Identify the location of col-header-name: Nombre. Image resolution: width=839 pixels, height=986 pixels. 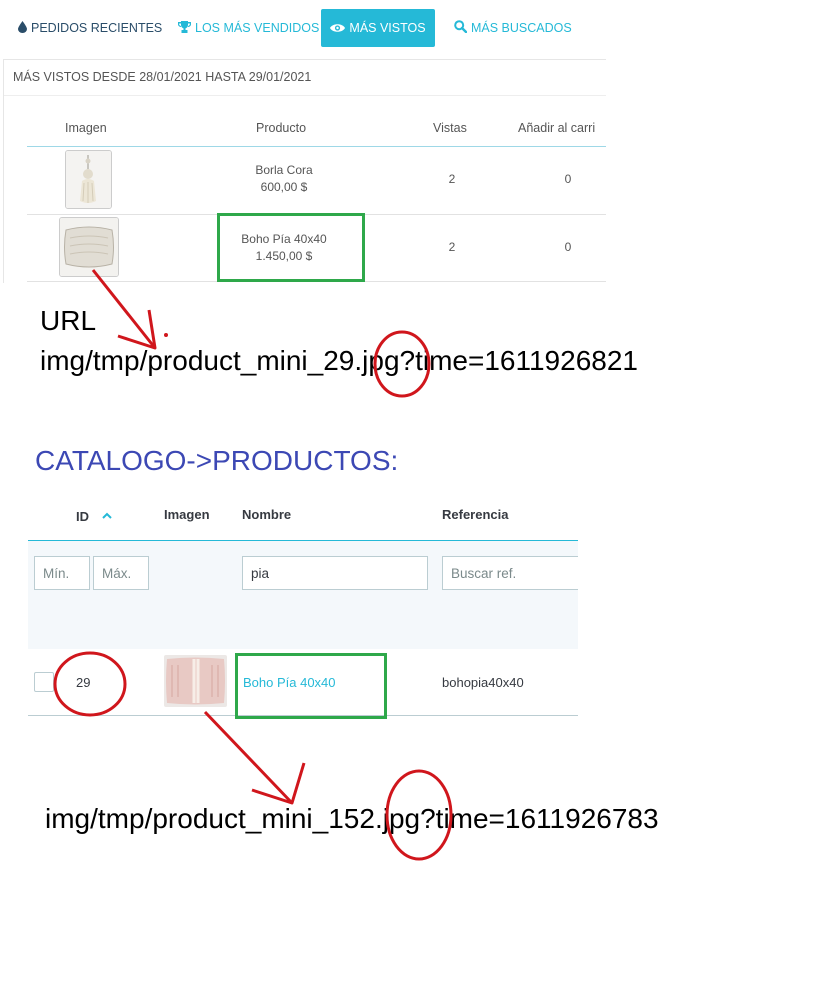
(266, 514).